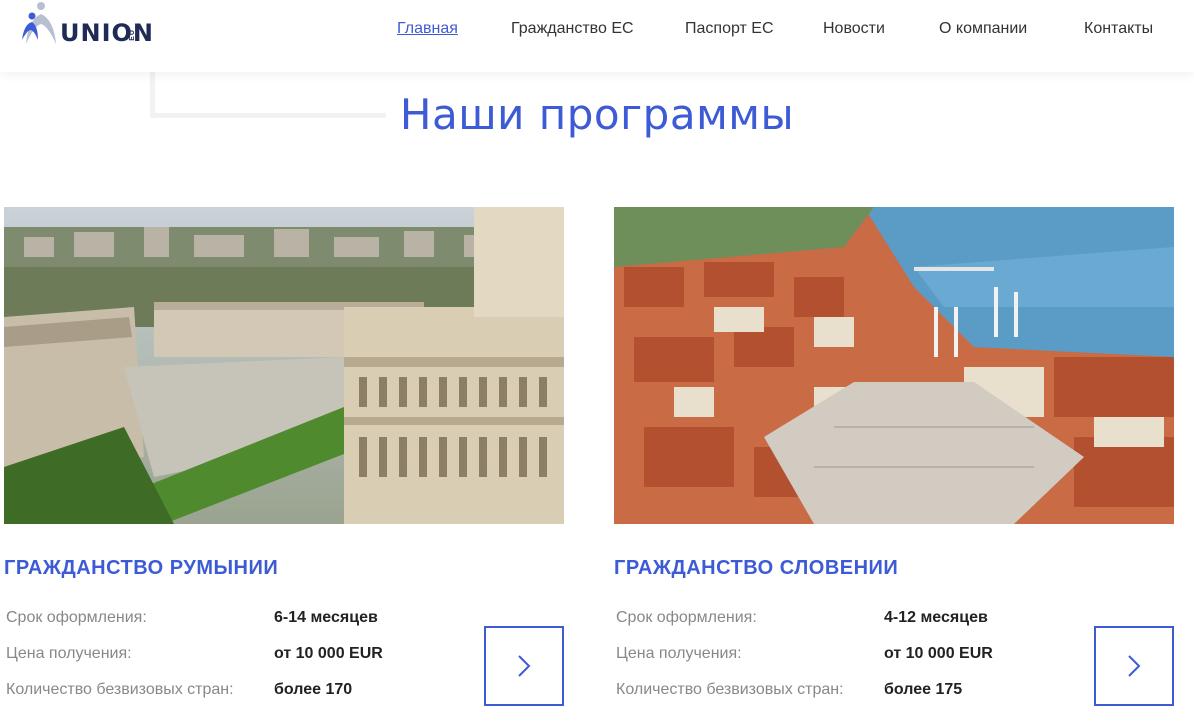  I want to click on nav-item-passport: Паспорт ЕС, so click(729, 29).